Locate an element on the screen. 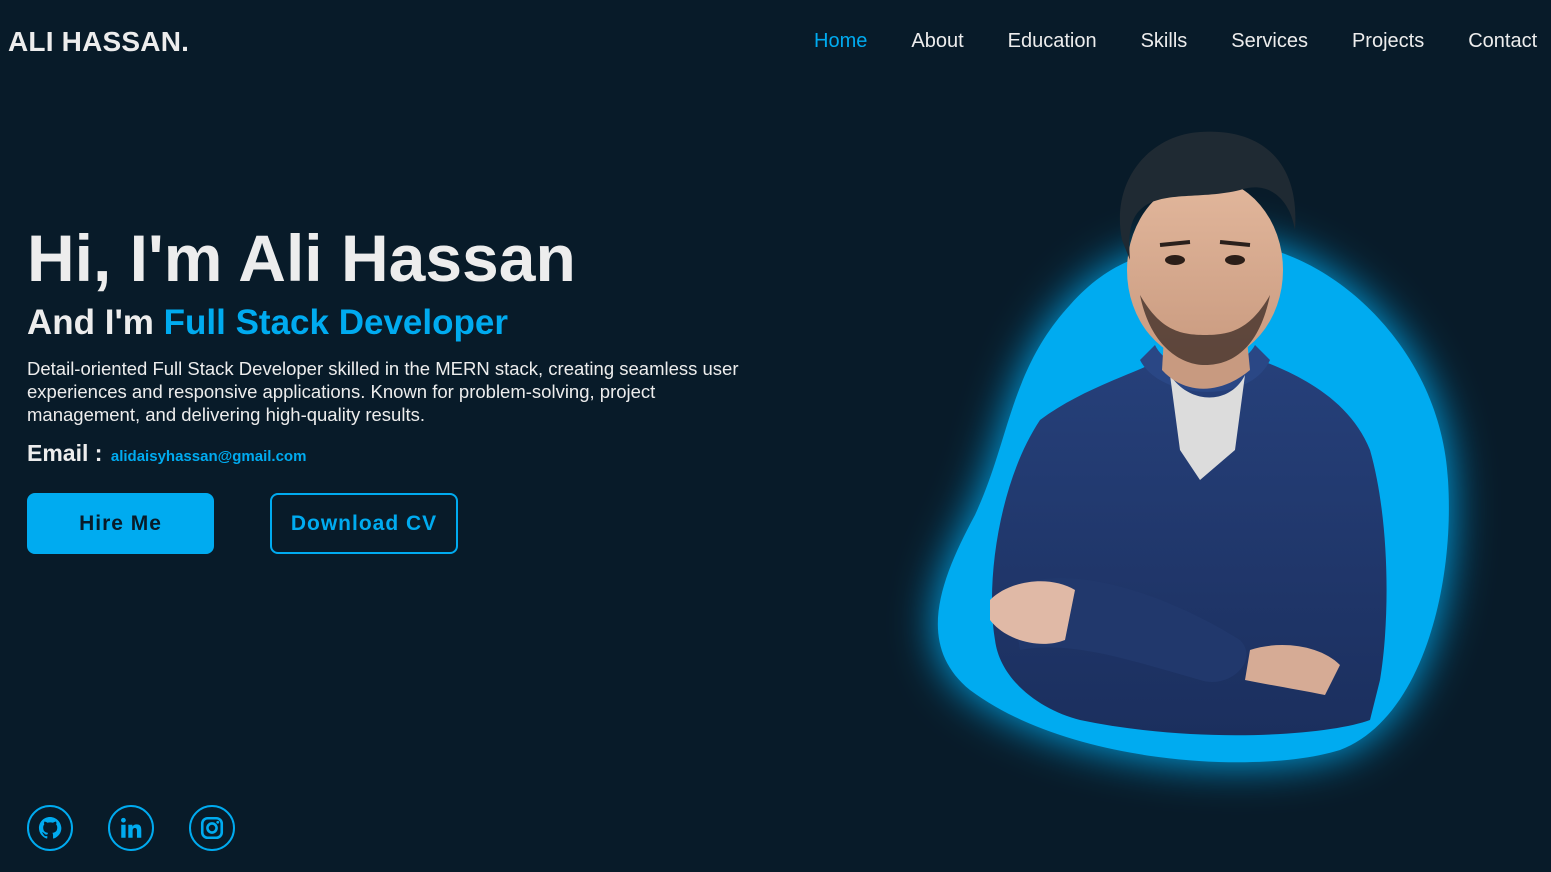  instagram-icon is located at coordinates (212, 828).